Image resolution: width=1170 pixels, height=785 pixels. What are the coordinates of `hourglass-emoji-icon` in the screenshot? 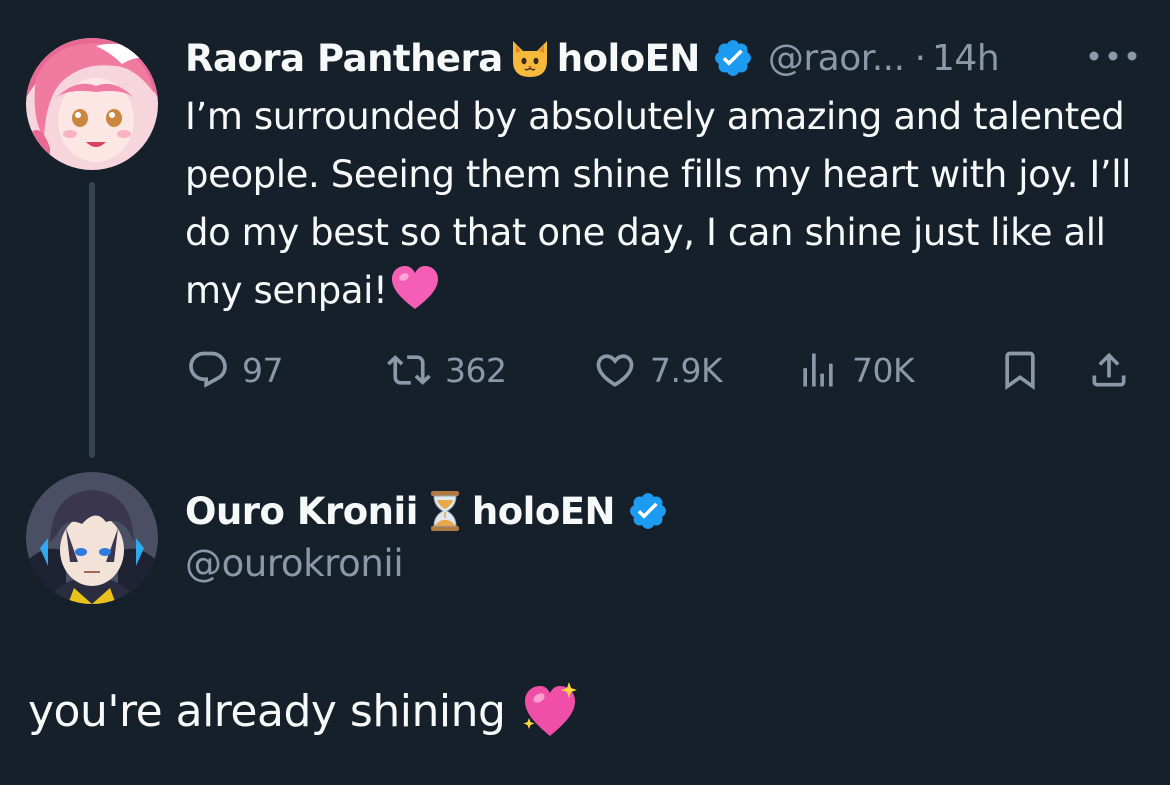 It's located at (445, 511).